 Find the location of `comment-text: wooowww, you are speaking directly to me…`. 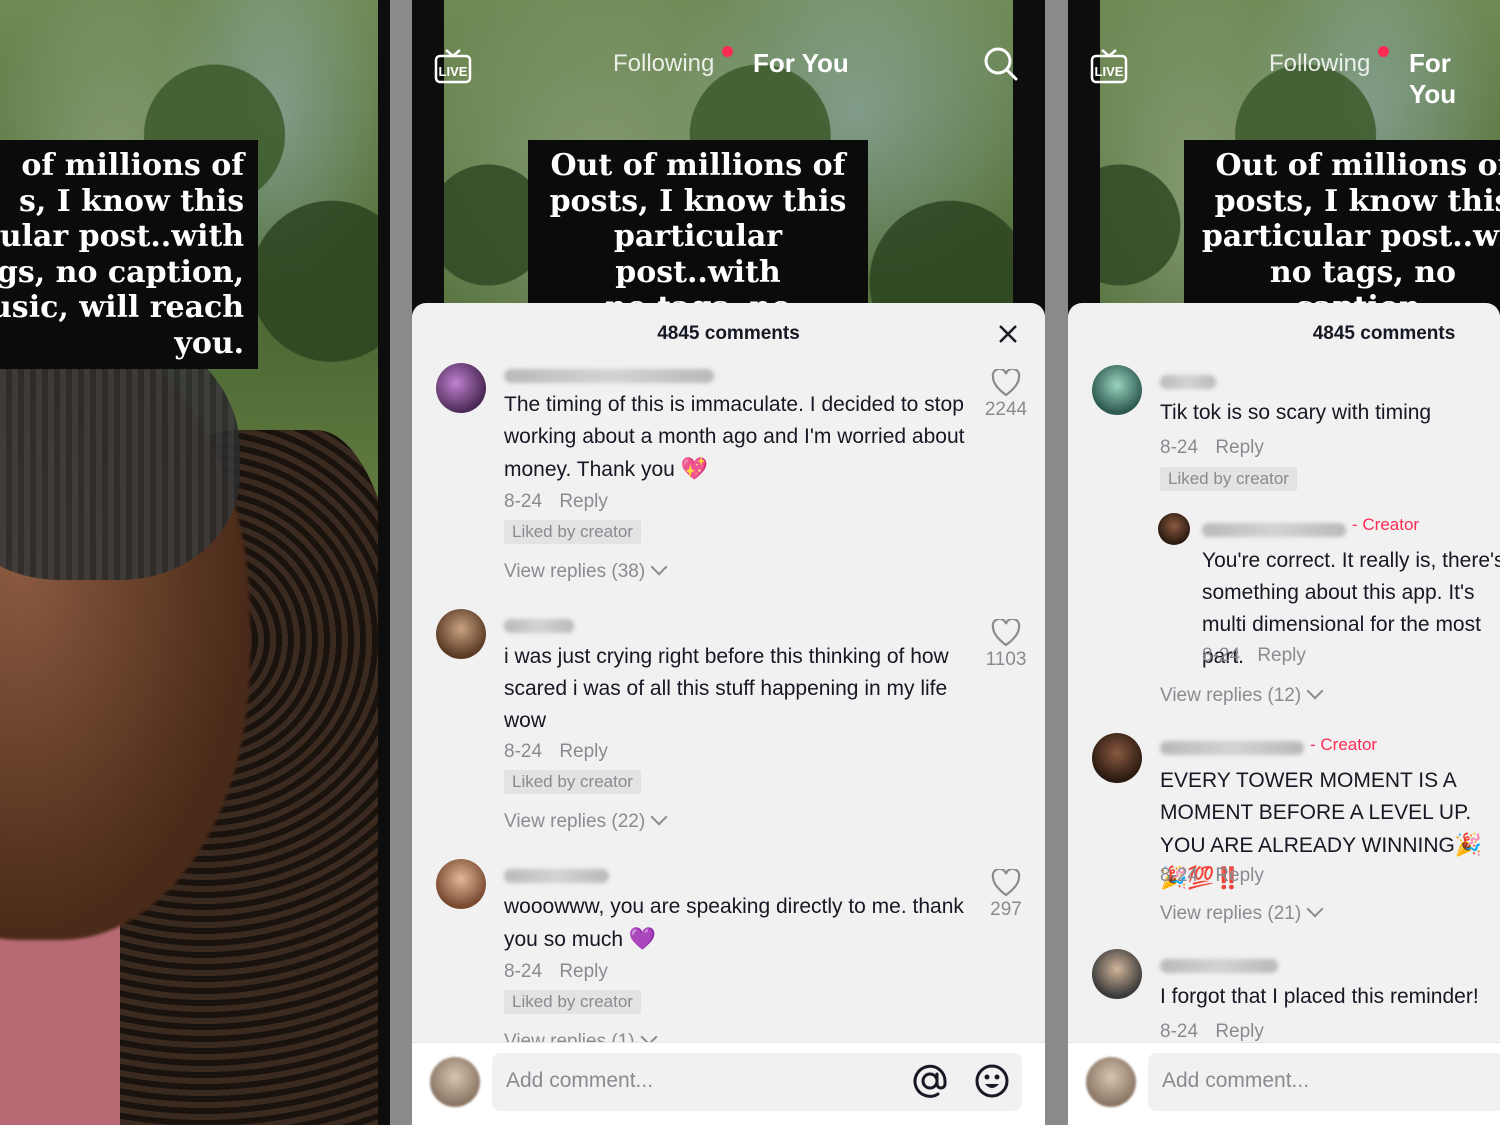

comment-text: wooowww, you are speaking directly to me… is located at coordinates (734, 923).